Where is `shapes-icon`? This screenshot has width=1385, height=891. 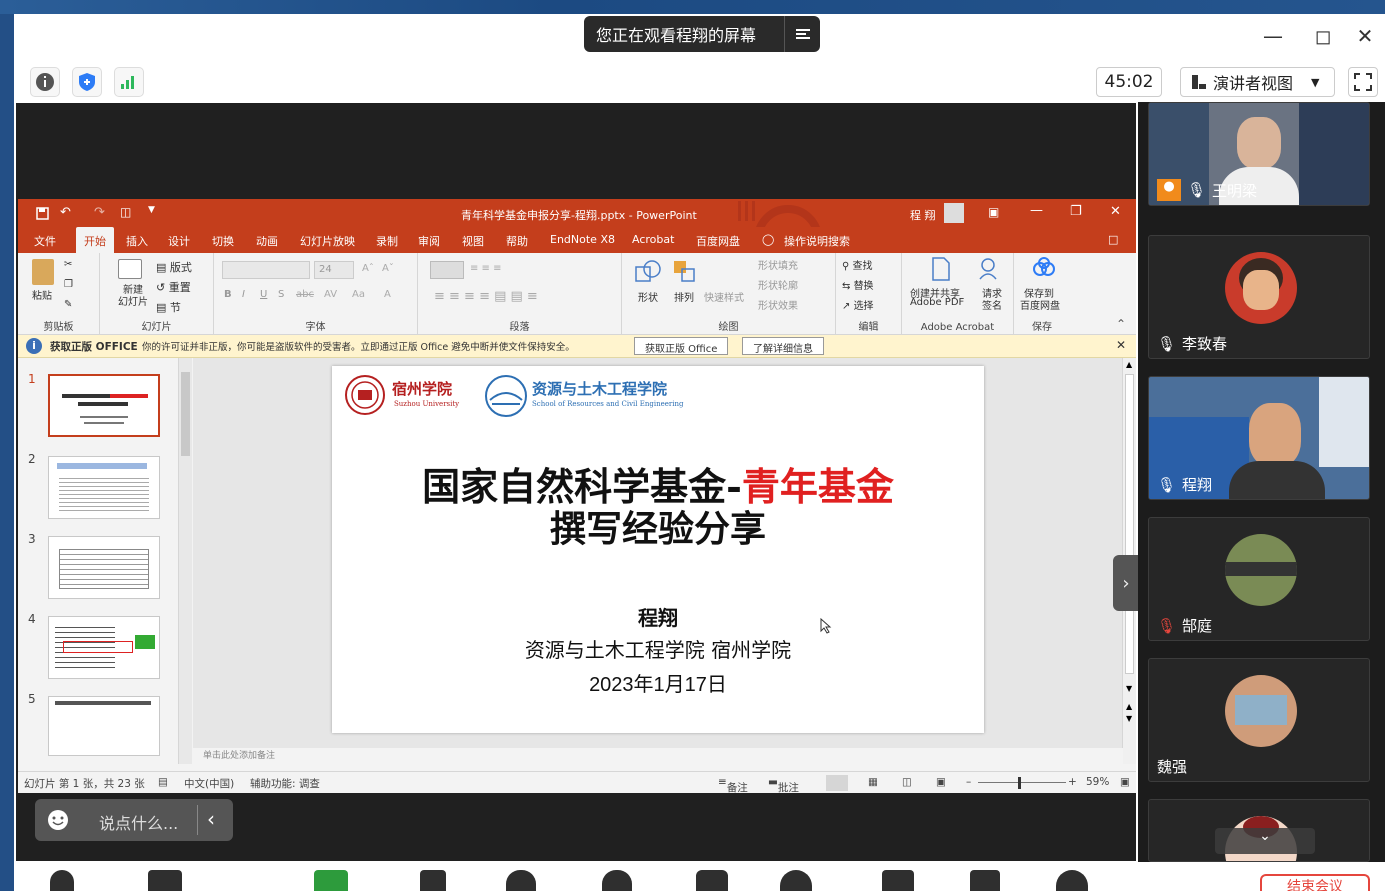 shapes-icon is located at coordinates (648, 272).